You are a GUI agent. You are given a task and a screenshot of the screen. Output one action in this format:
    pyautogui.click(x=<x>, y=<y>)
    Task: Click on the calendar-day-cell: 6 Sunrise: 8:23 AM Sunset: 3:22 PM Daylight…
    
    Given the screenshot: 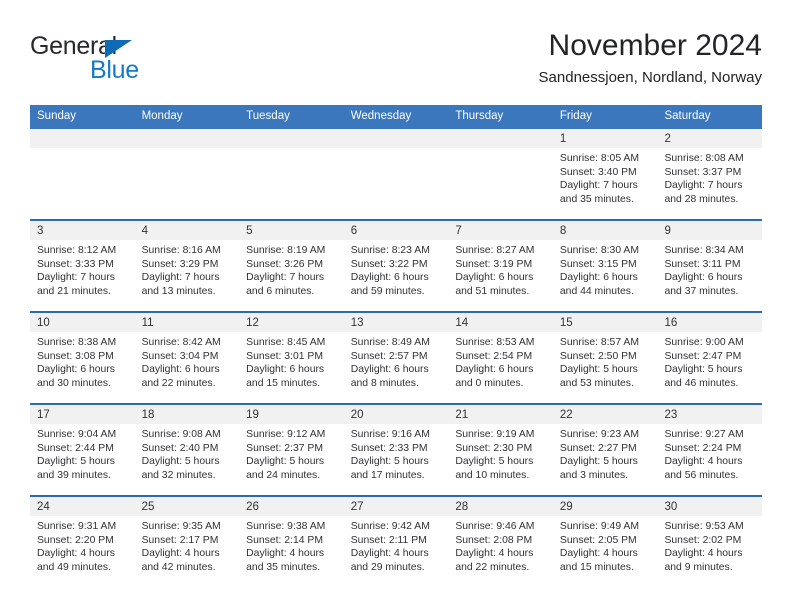 What is the action you would take?
    pyautogui.click(x=396, y=266)
    